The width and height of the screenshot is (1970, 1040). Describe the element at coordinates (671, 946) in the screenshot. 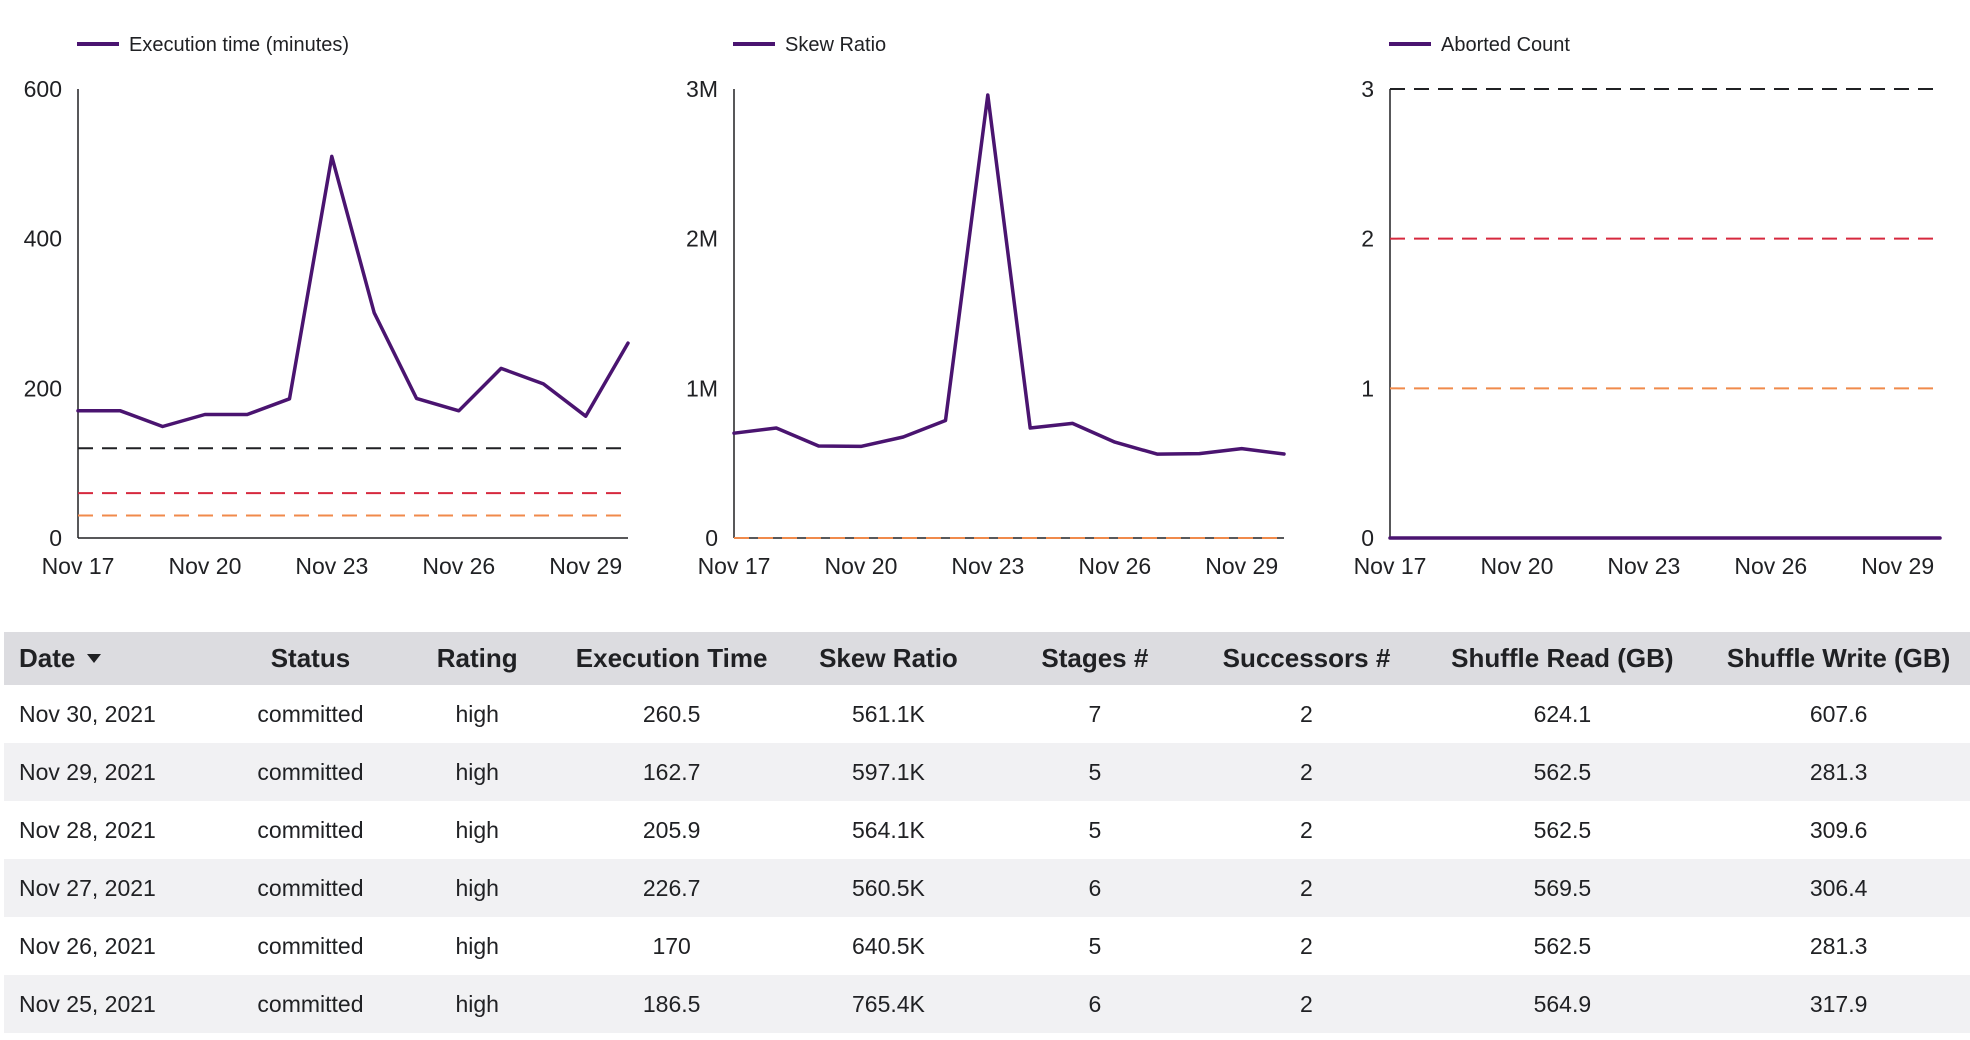

I see `execution-time-cell: 170` at that location.